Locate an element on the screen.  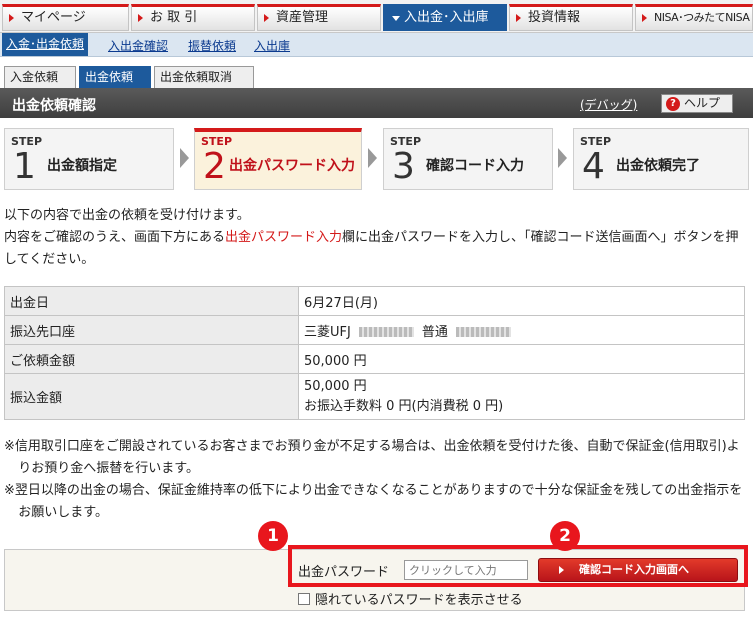
step-3: STEP 3 確認コード入力 is located at coordinates (468, 159).